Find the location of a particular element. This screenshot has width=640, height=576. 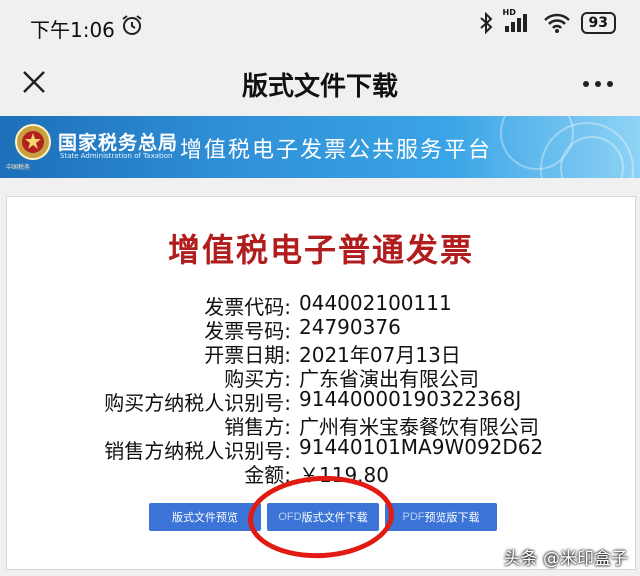

pdf-download-button: PDF 预览版下载 is located at coordinates (441, 517).